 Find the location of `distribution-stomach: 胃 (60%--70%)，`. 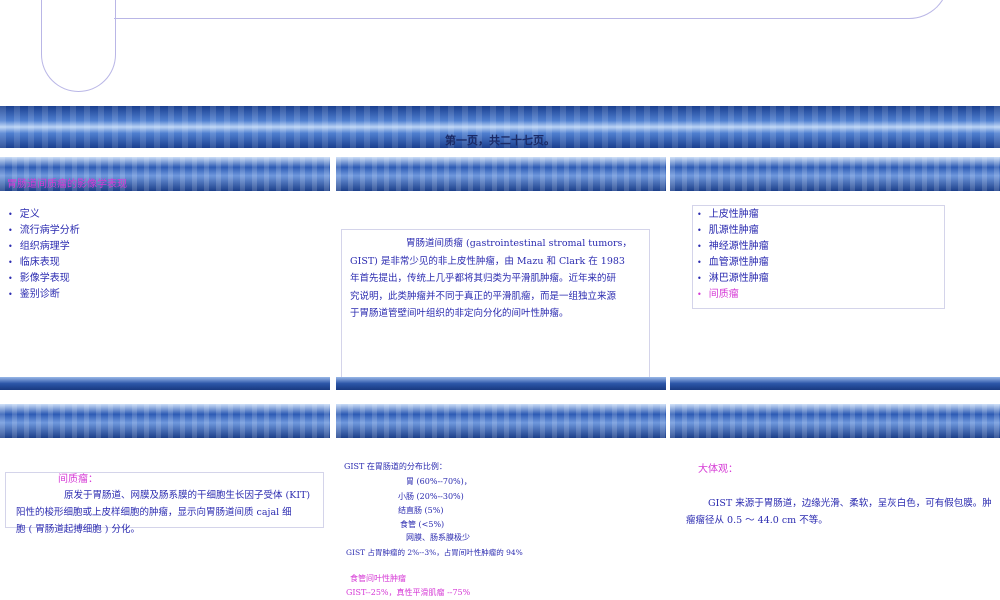

distribution-stomach: 胃 (60%--70%)， is located at coordinates (439, 481).